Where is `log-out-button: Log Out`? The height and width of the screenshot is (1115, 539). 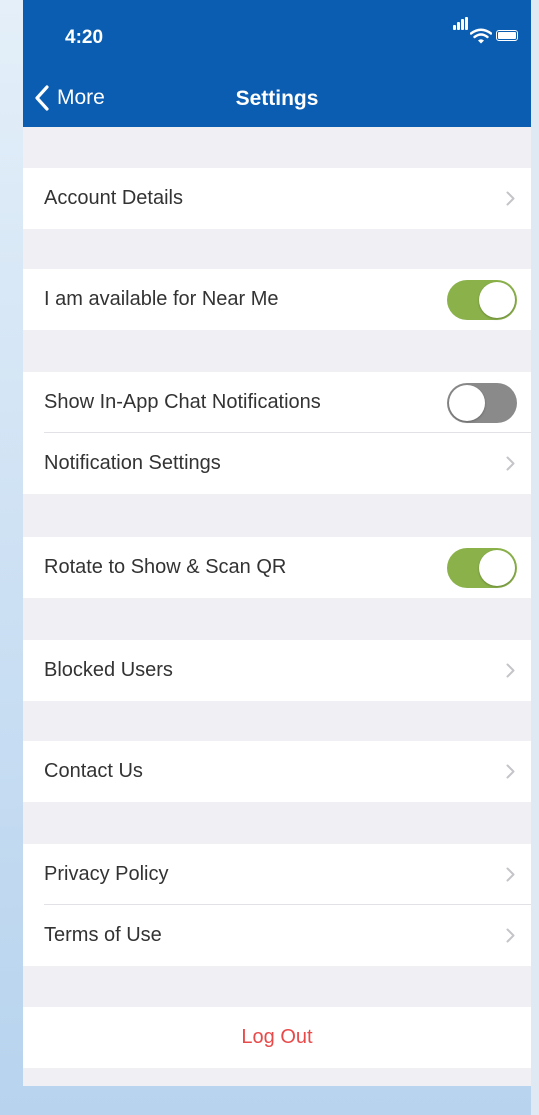
log-out-button: Log Out is located at coordinates (277, 1037).